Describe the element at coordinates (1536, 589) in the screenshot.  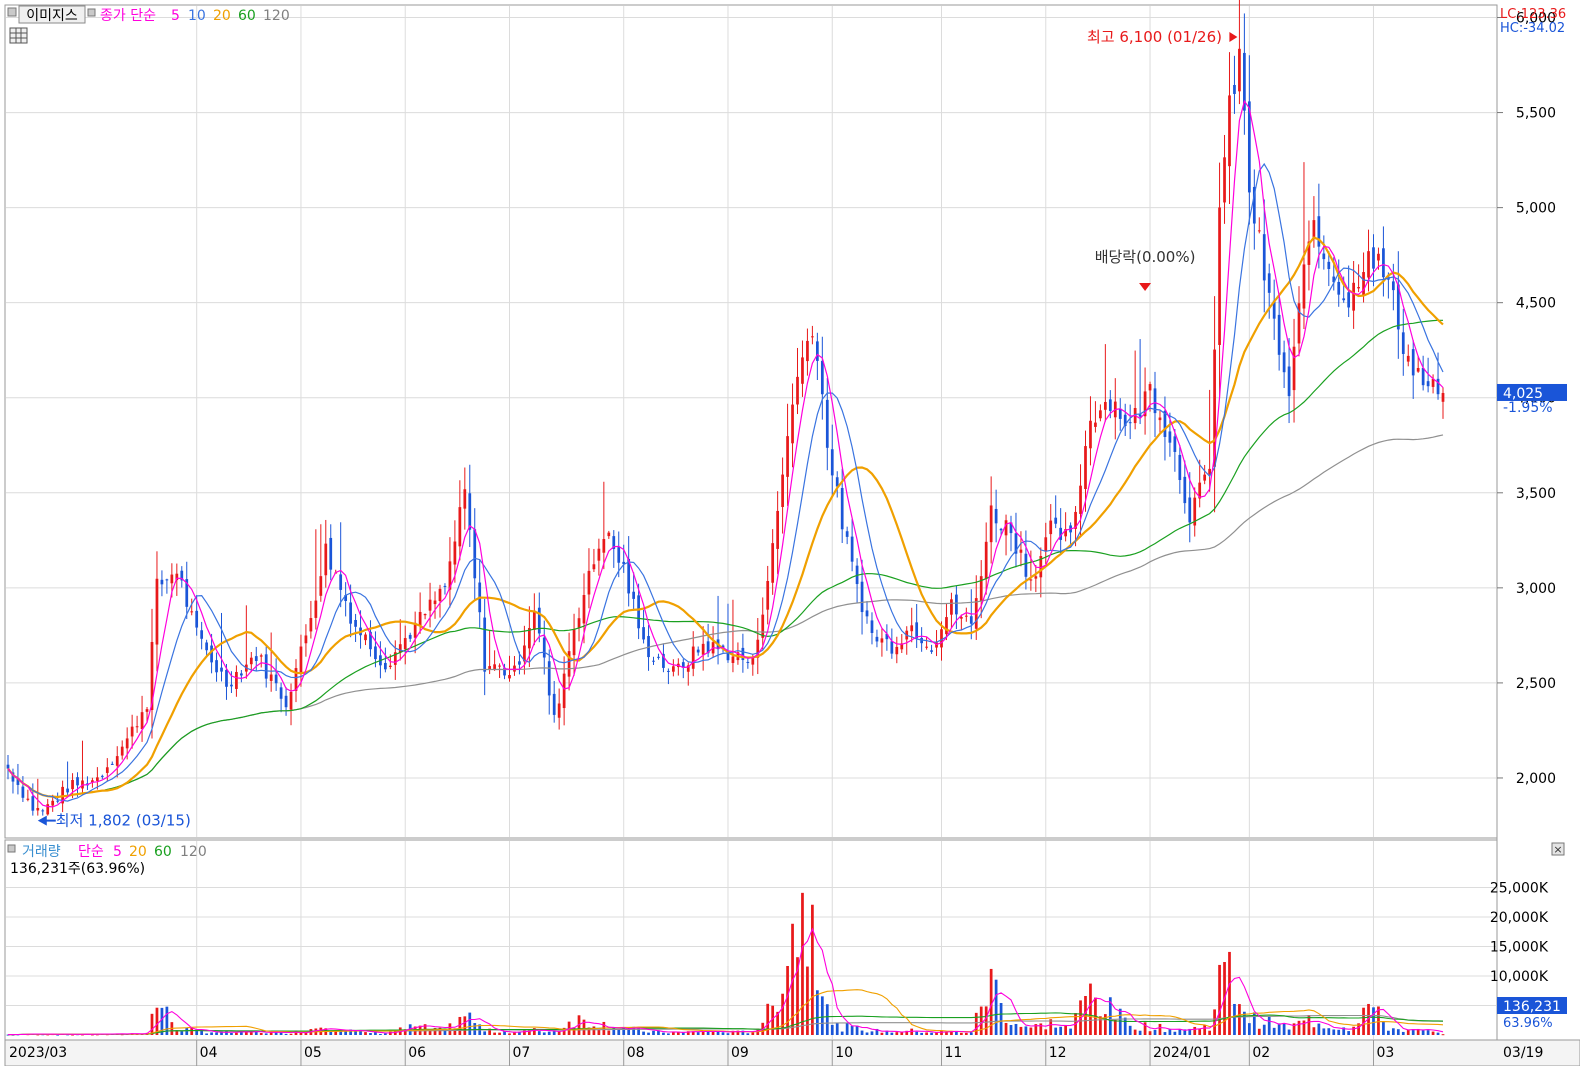
I see `price-tick-label: 3,000` at that location.